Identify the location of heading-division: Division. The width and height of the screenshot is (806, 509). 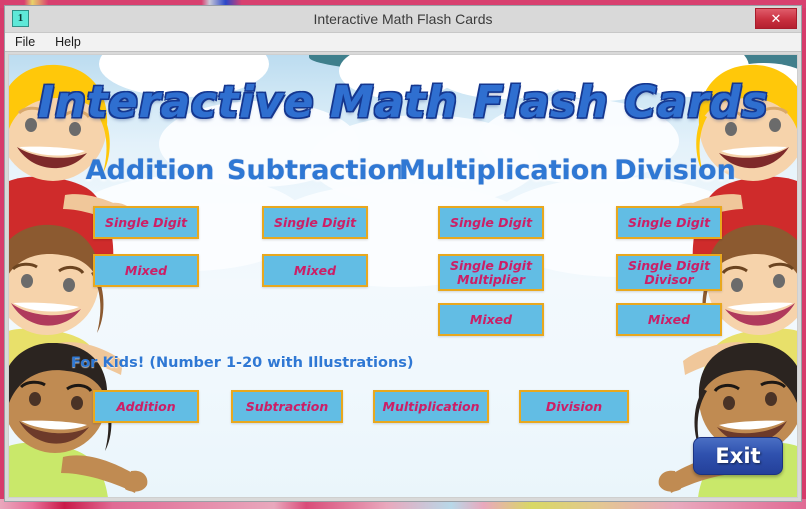
(675, 170).